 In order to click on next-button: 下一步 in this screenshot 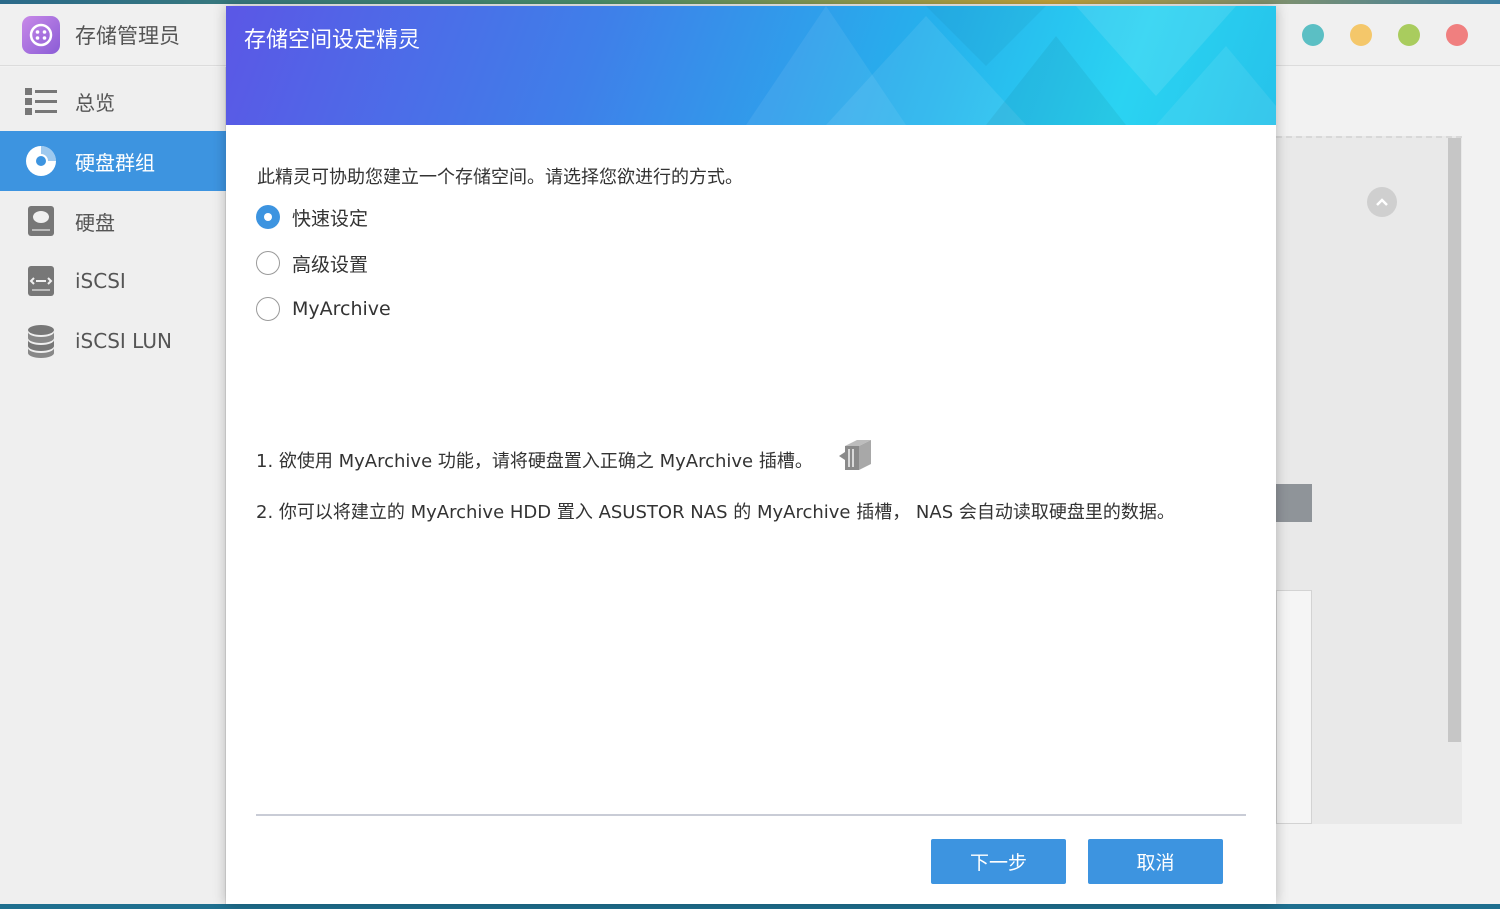, I will do `click(998, 861)`.